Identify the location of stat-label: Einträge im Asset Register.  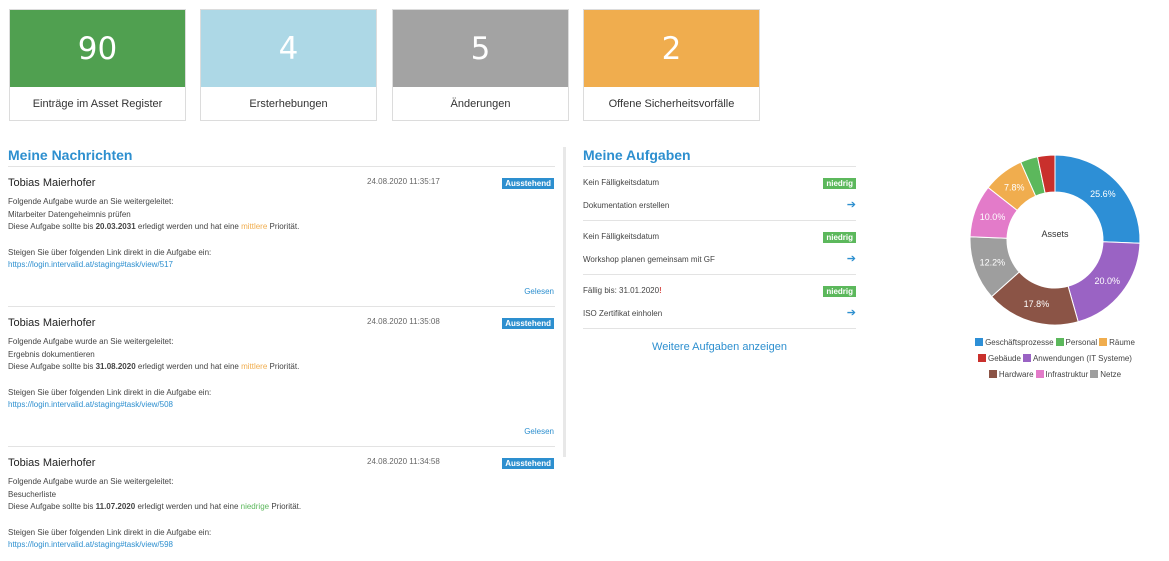
(97, 104).